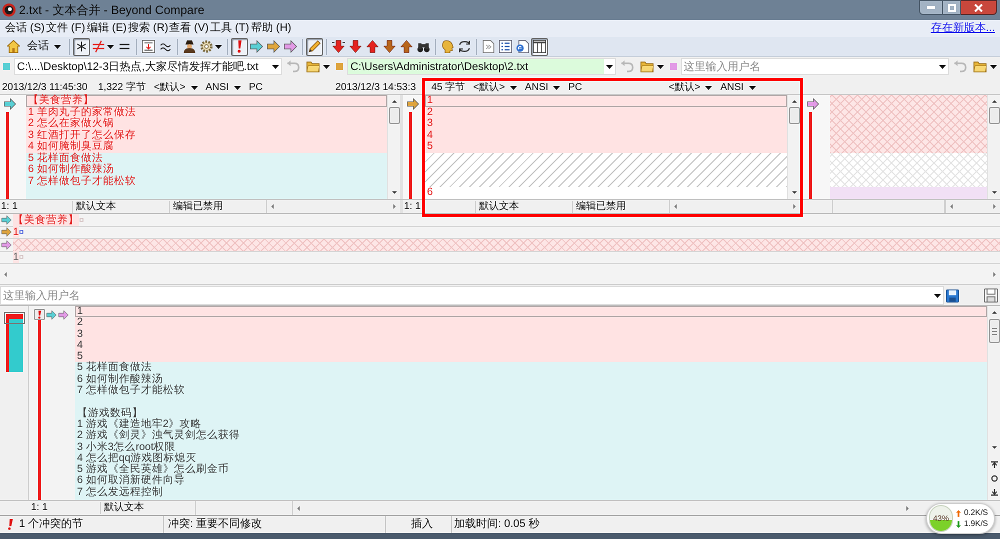 This screenshot has width=1000, height=539. I want to click on file-size: 1,322 字节, so click(122, 87).